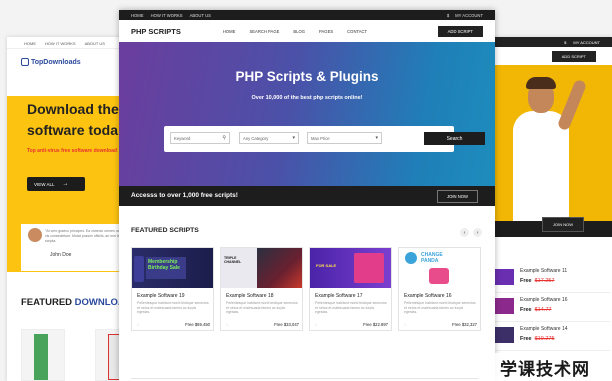 This screenshot has width=612, height=381. What do you see at coordinates (229, 31) in the screenshot?
I see `menu-home: HOME` at bounding box center [229, 31].